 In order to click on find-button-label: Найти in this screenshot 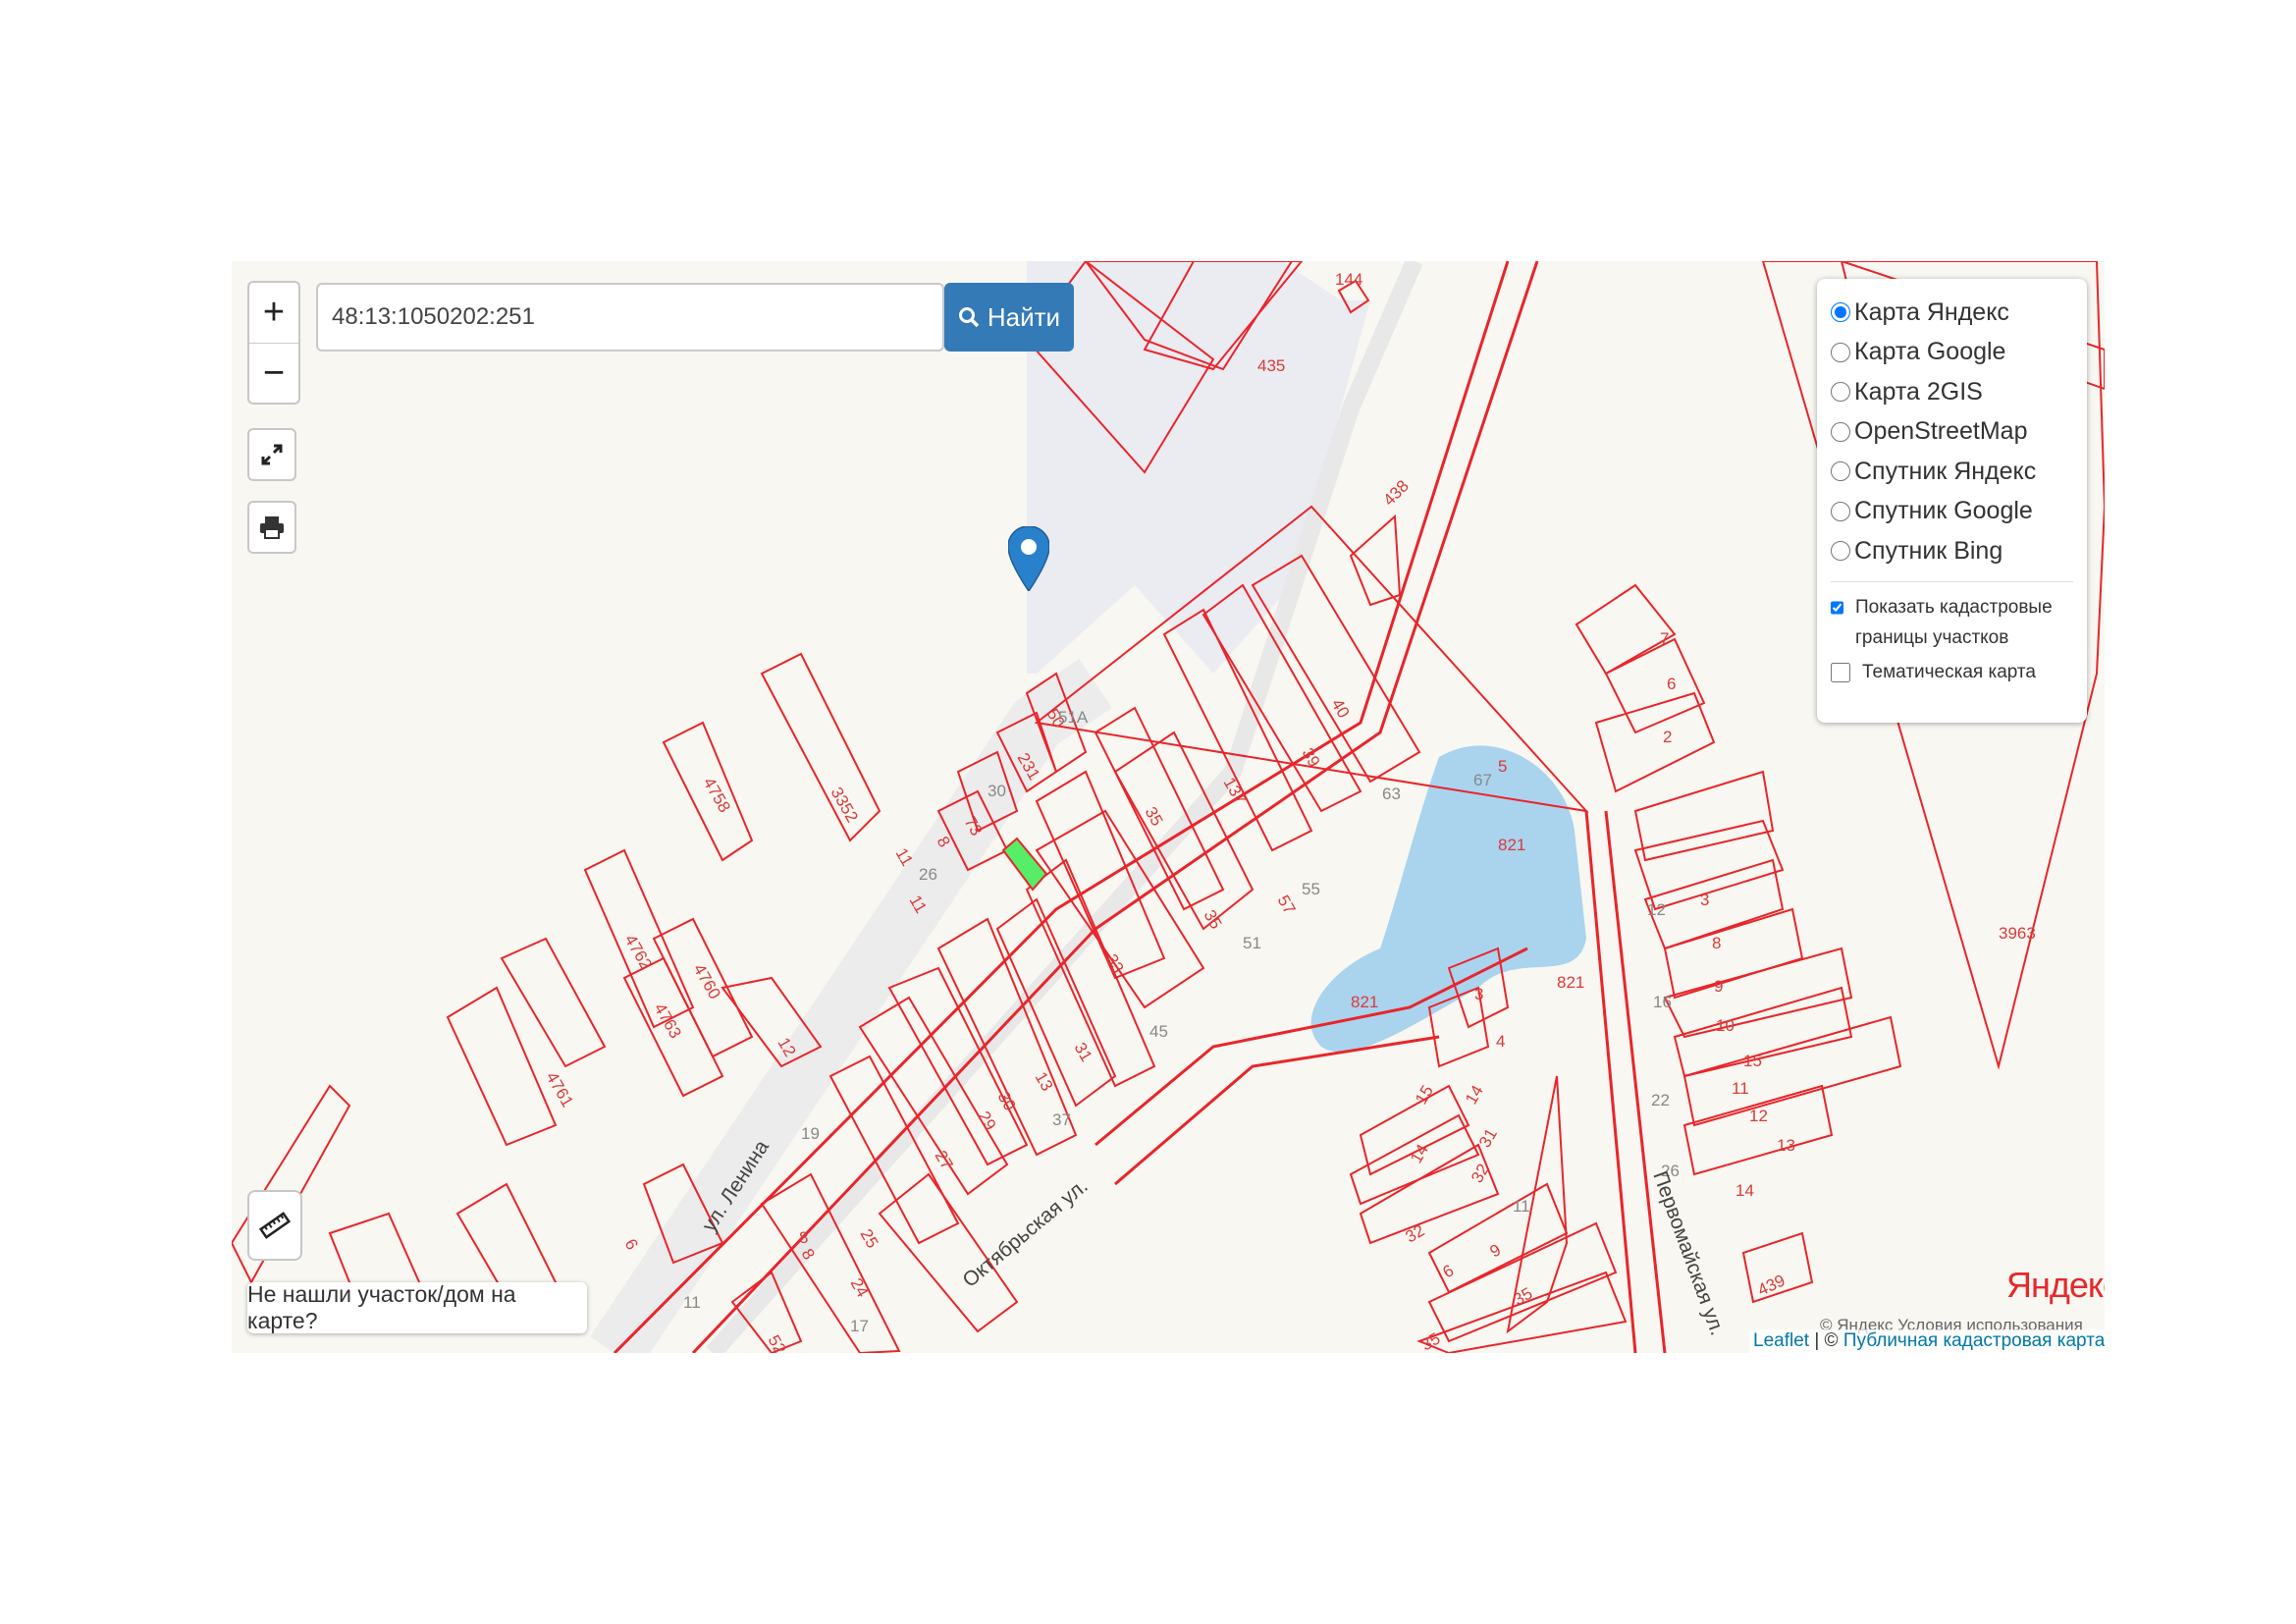, I will do `click(1024, 316)`.